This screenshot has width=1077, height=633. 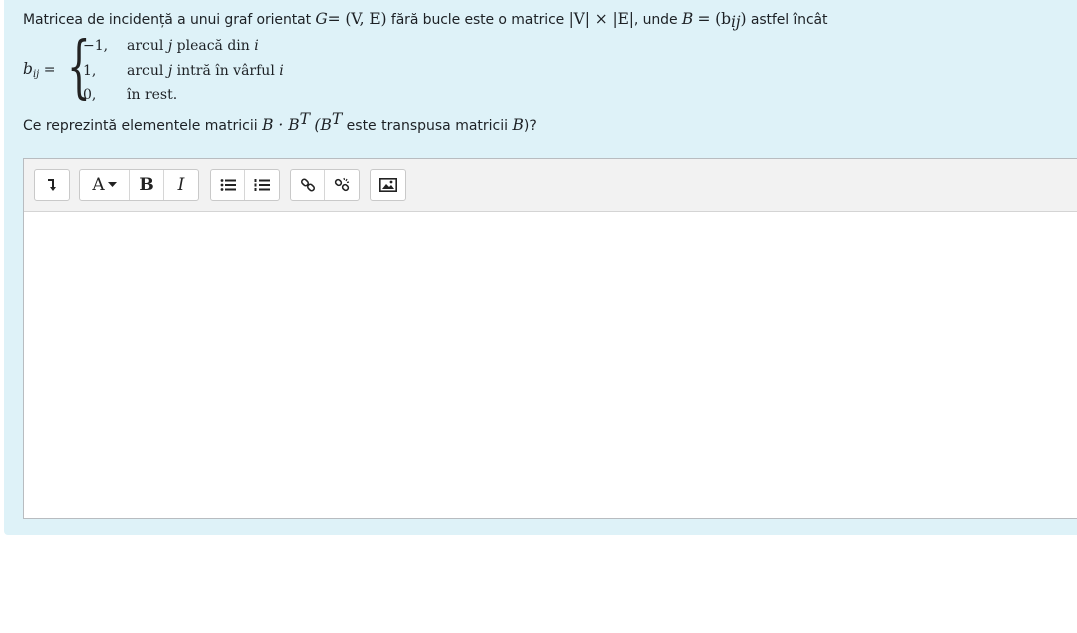 I want to click on case-row: −1, arcul j pleacă din i, so click(x=171, y=46).